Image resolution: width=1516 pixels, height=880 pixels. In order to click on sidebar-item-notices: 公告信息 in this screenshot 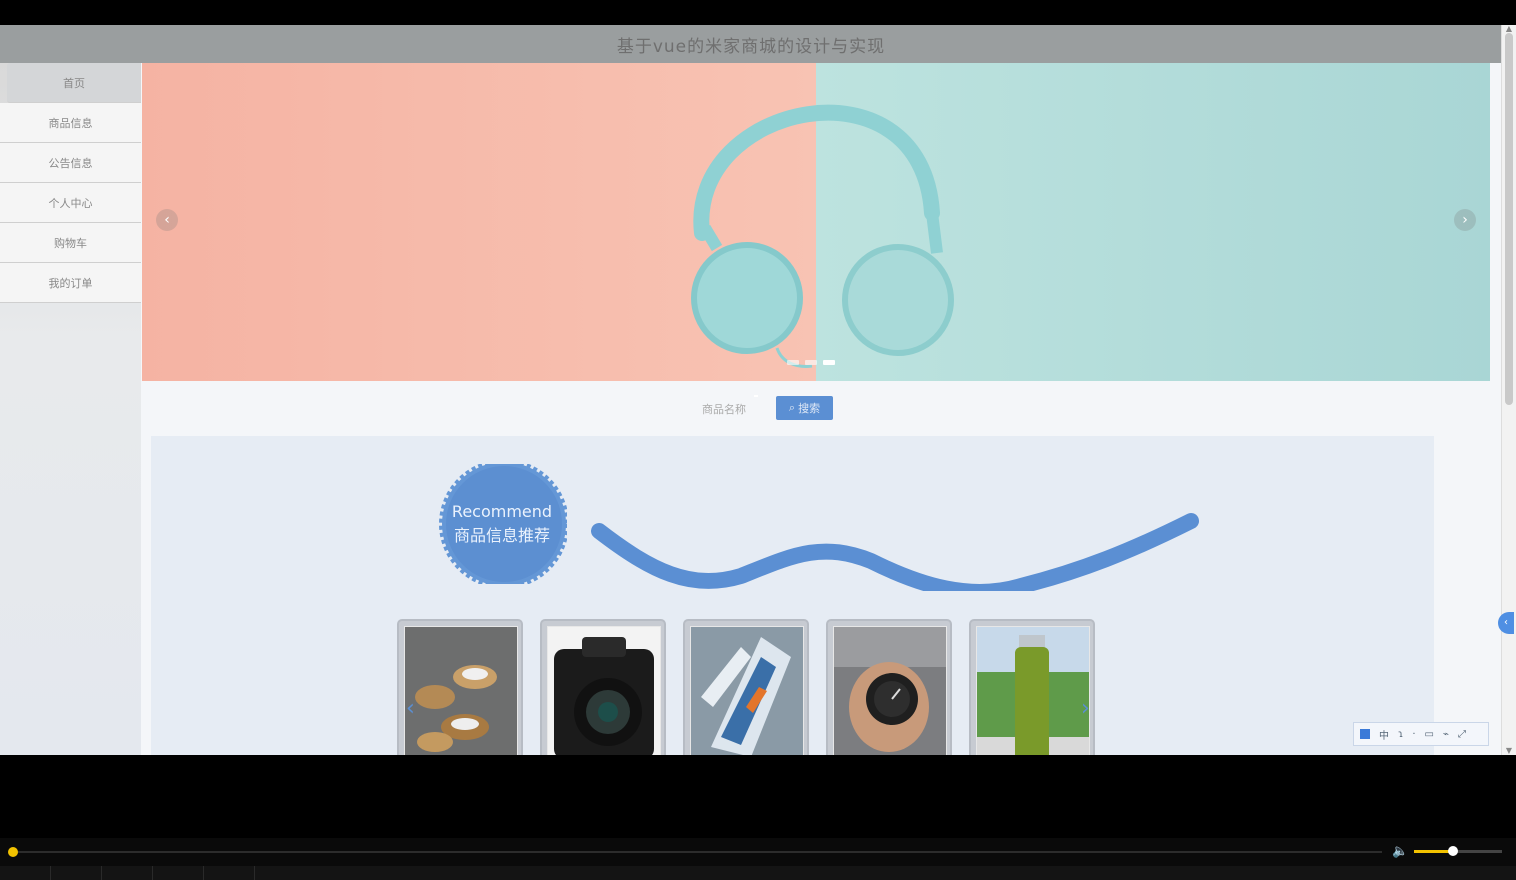, I will do `click(70, 163)`.